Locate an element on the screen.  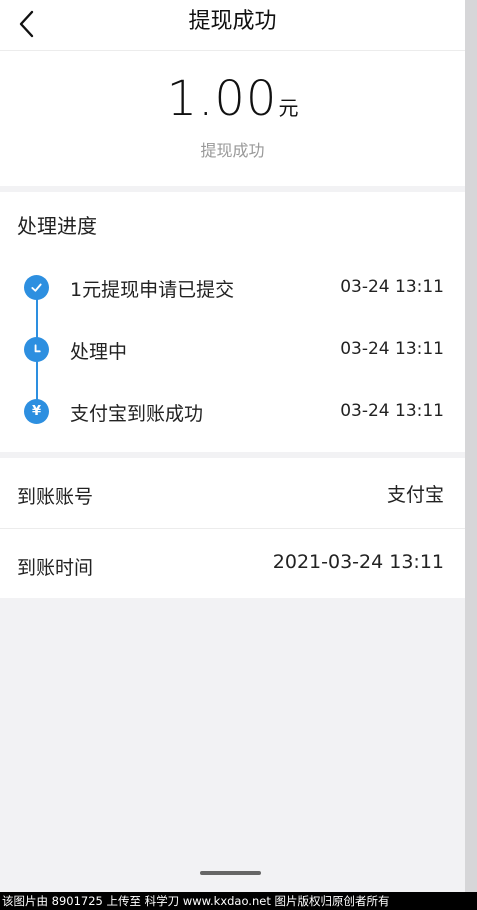
arrival-time-value: 2021-03-24 13:11 is located at coordinates (358, 562).